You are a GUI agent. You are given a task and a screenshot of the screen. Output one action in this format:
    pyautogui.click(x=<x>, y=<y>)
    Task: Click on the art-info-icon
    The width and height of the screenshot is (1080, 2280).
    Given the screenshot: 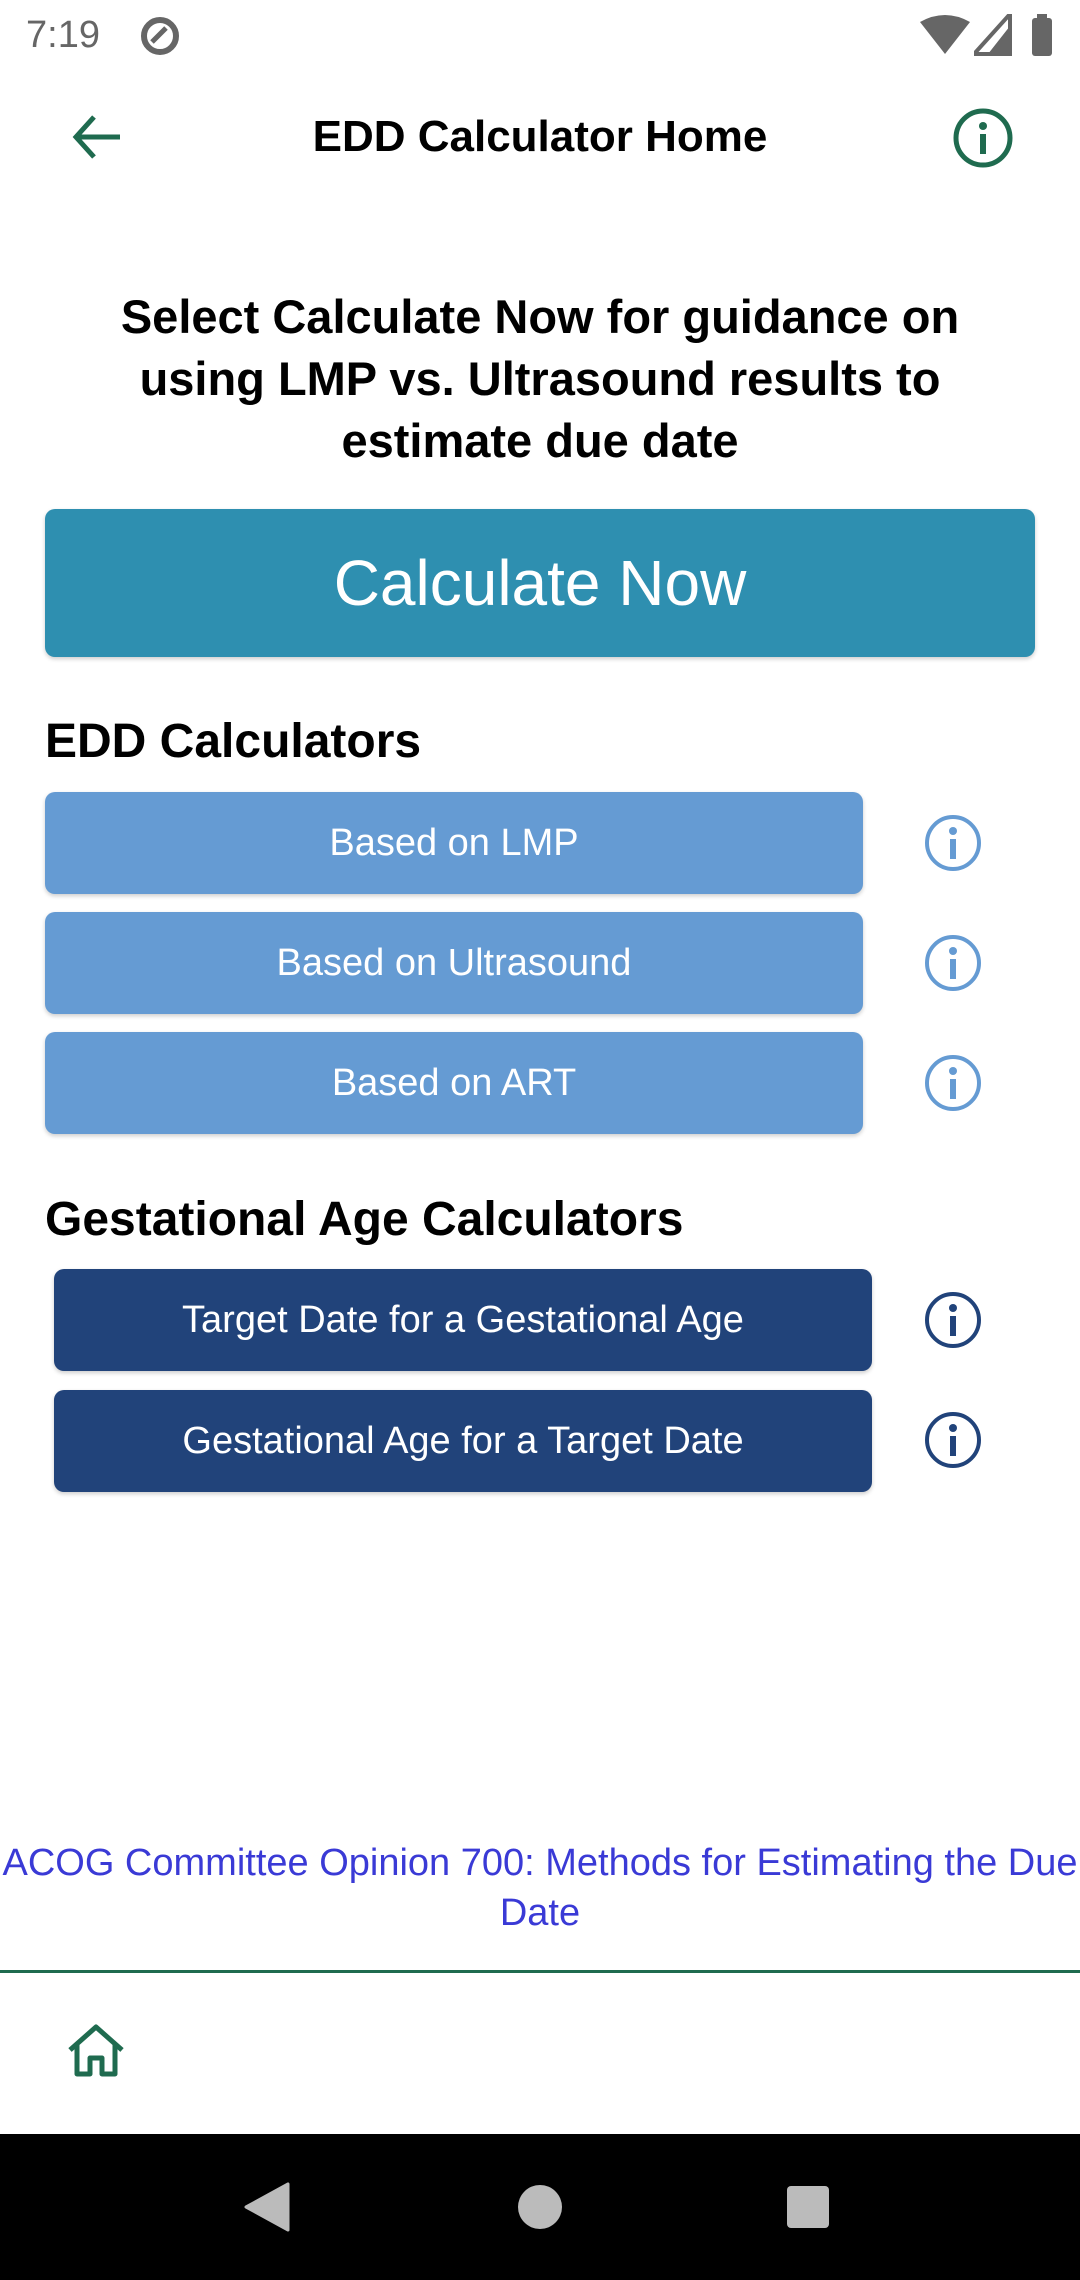 What is the action you would take?
    pyautogui.click(x=953, y=1083)
    